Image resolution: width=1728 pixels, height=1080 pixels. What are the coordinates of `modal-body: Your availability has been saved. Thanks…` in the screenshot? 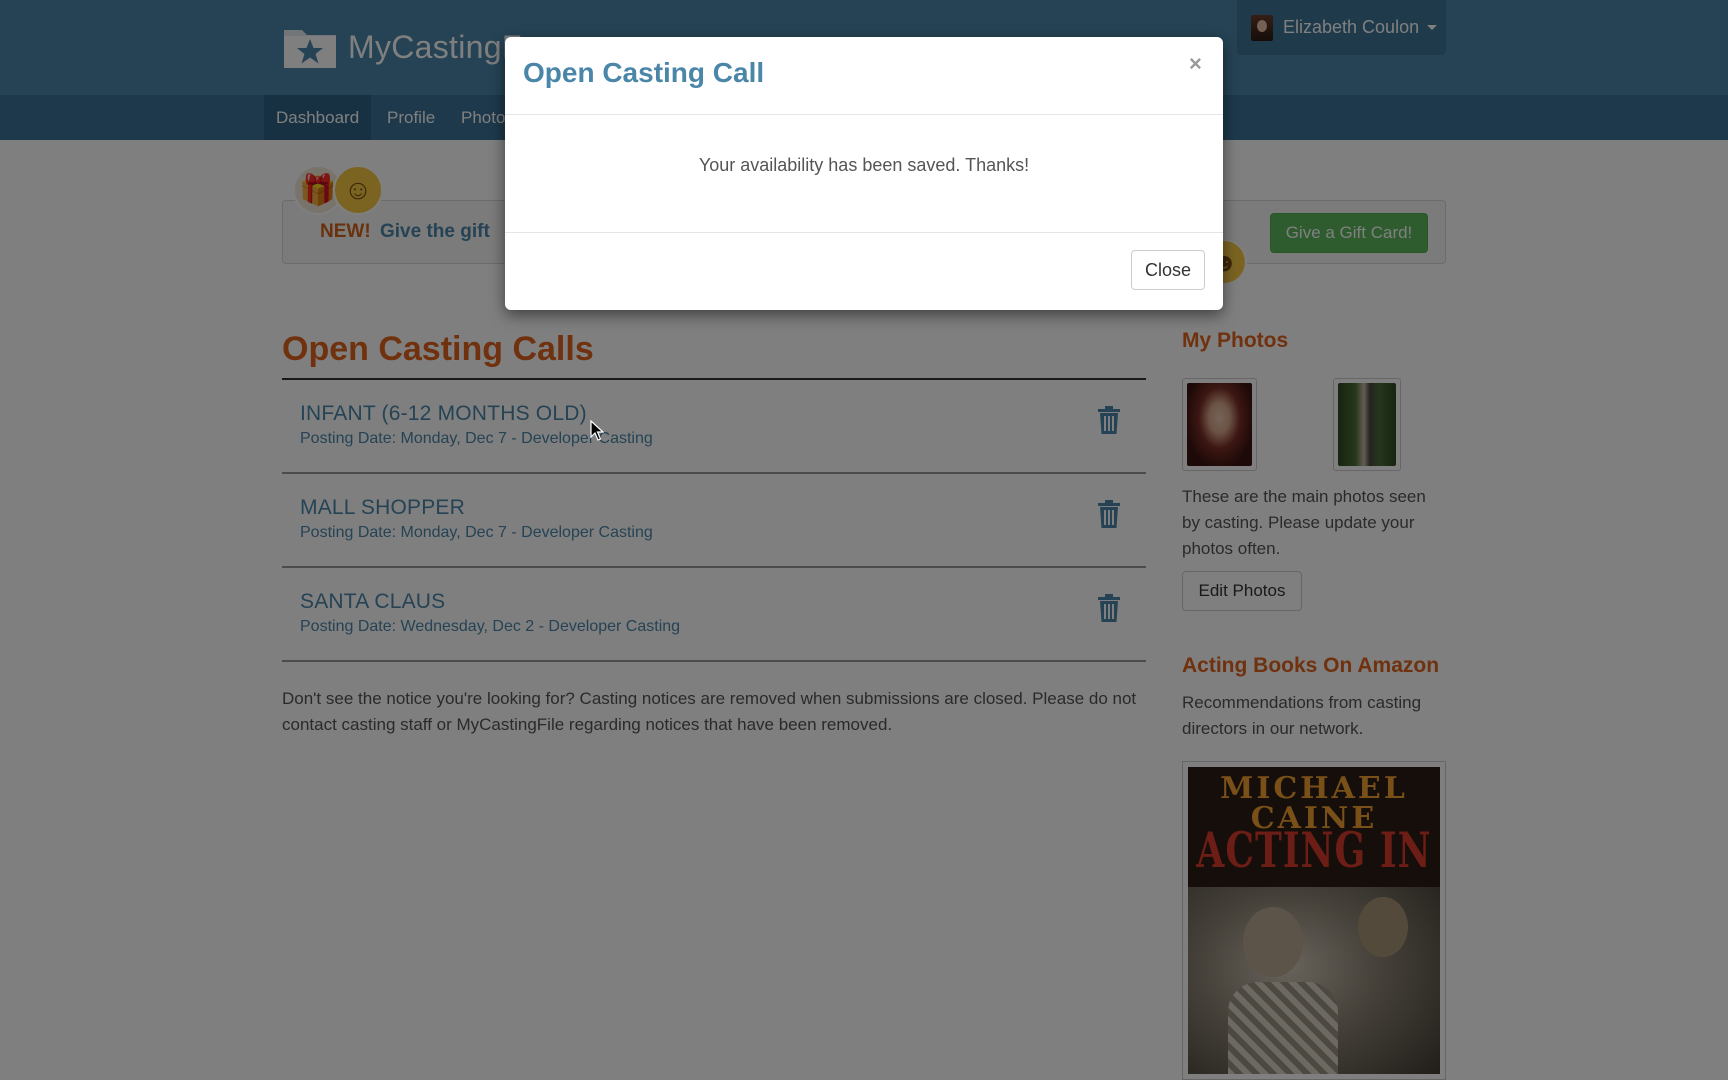 It's located at (864, 174).